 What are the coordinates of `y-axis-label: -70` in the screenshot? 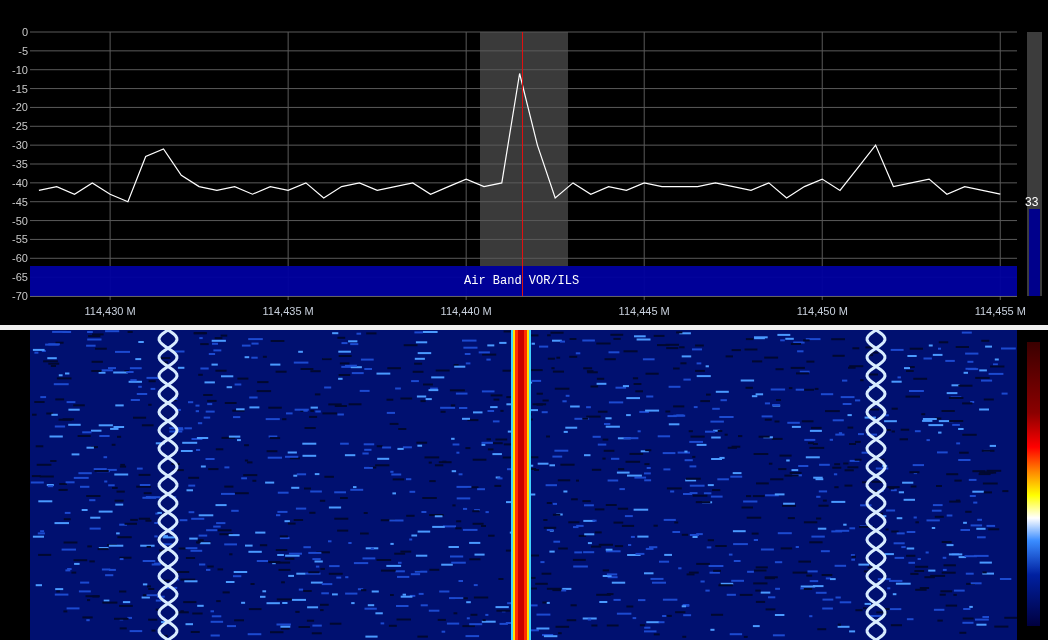 It's located at (20, 296).